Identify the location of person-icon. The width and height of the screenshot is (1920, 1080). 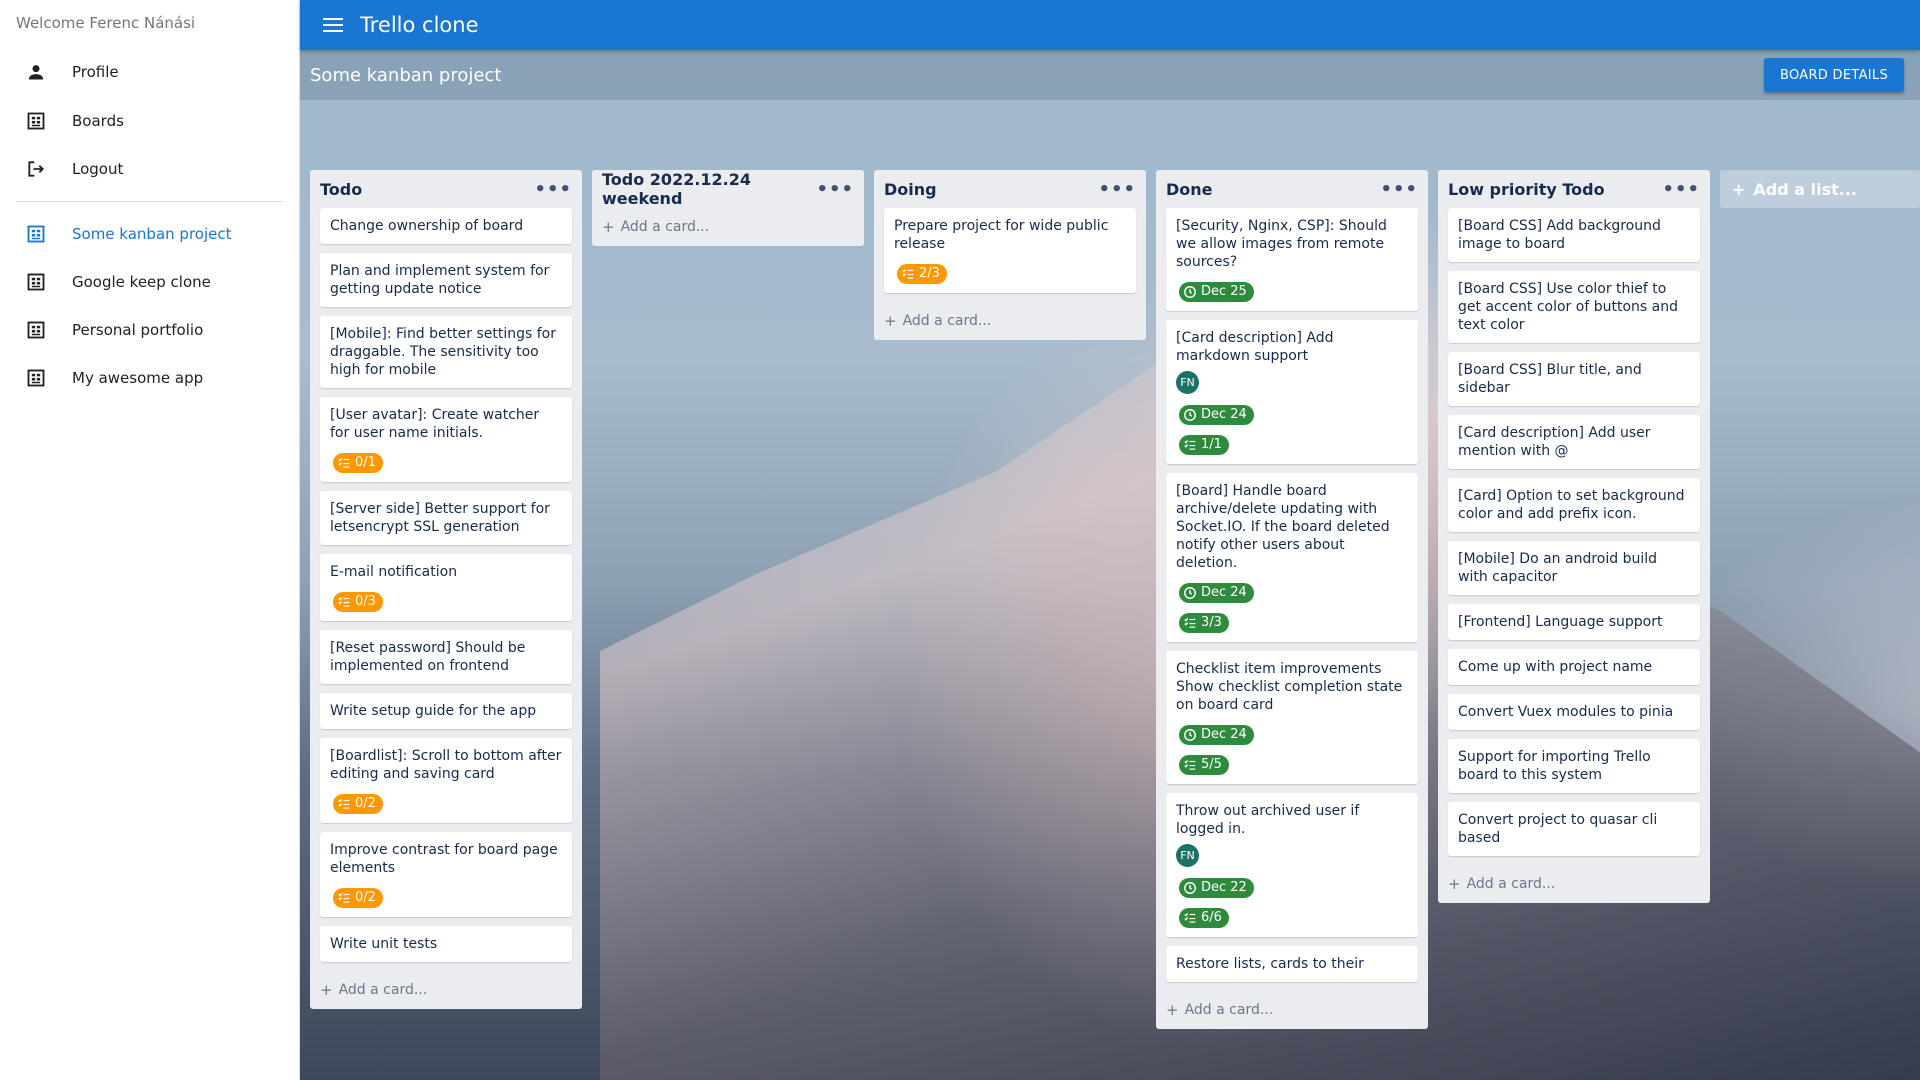
(36, 72).